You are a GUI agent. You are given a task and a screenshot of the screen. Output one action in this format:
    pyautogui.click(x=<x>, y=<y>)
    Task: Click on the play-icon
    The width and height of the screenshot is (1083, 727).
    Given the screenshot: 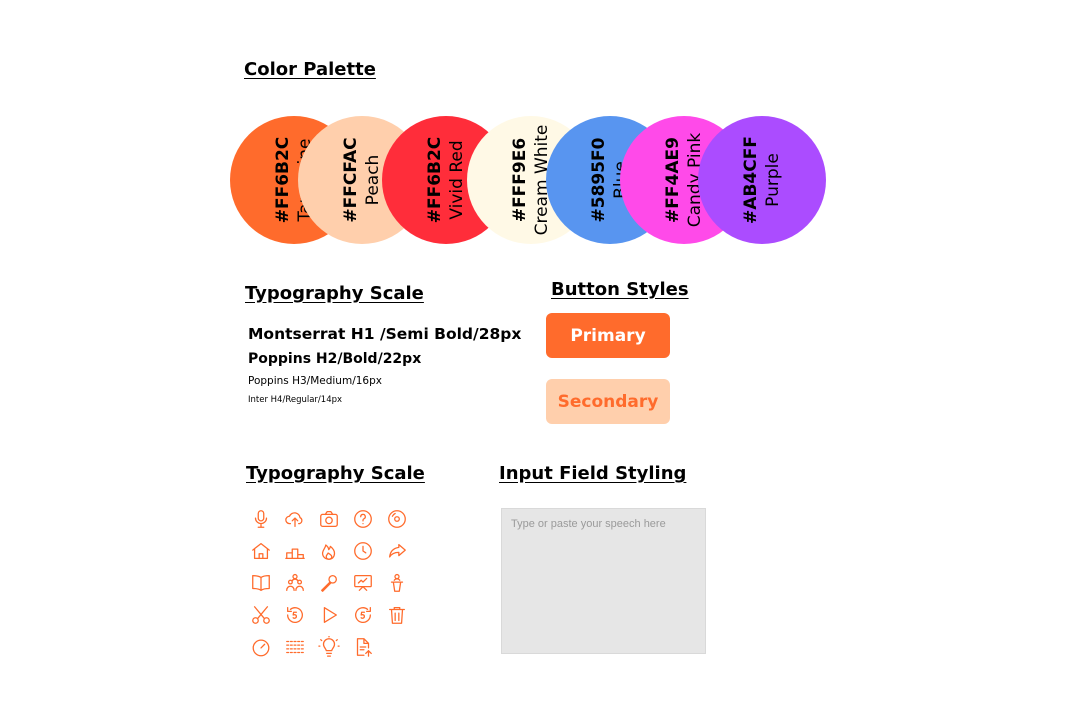 What is the action you would take?
    pyautogui.click(x=329, y=615)
    